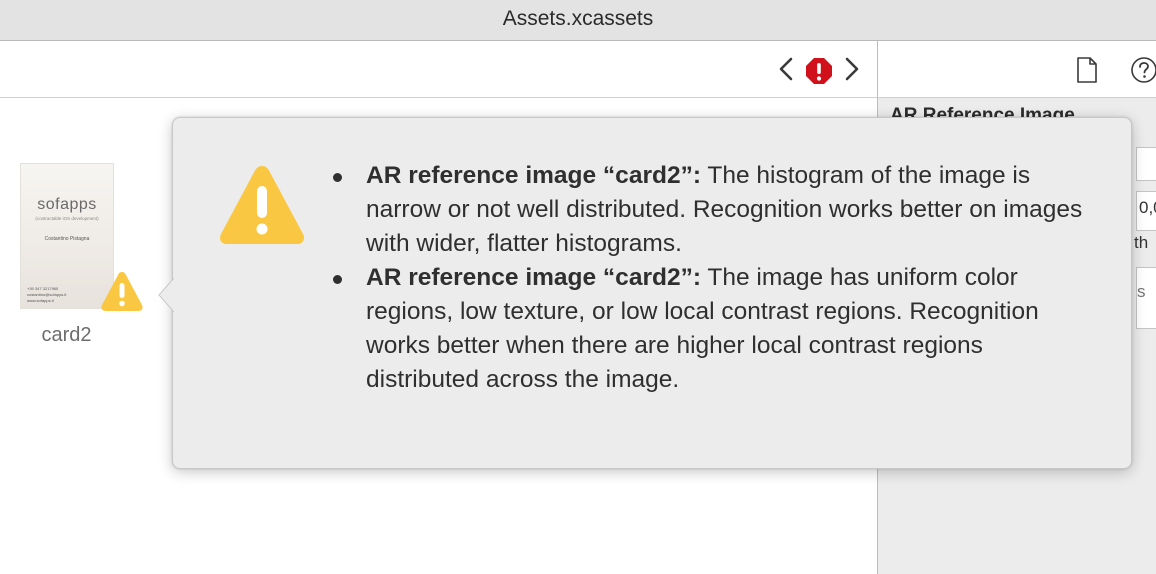 The image size is (1156, 574). What do you see at coordinates (1141, 291) in the screenshot?
I see `inspector-units-hint: s` at bounding box center [1141, 291].